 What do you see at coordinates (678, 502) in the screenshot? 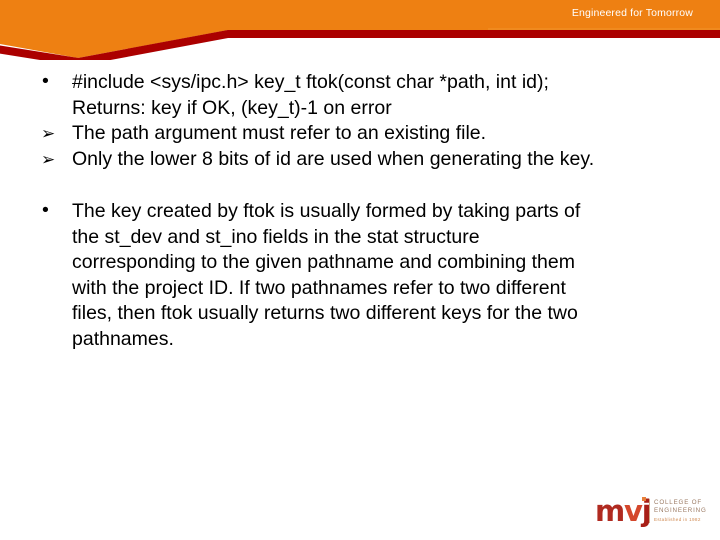
I see `logo-tagline-line-1: COLLEGE OF` at bounding box center [678, 502].